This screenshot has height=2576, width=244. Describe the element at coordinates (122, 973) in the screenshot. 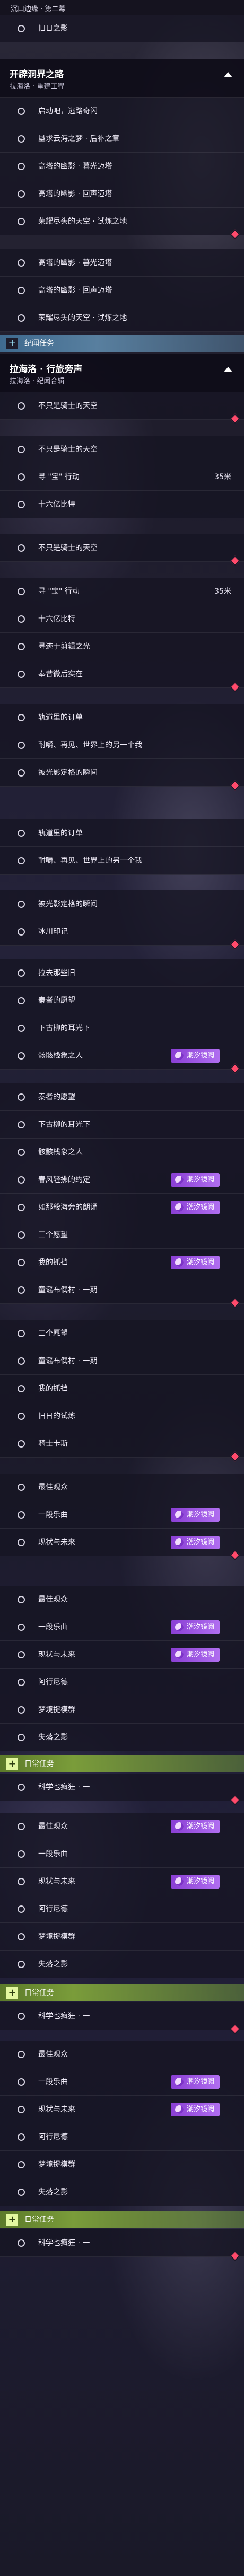

I see `quest-item: 拉去那些旧` at that location.